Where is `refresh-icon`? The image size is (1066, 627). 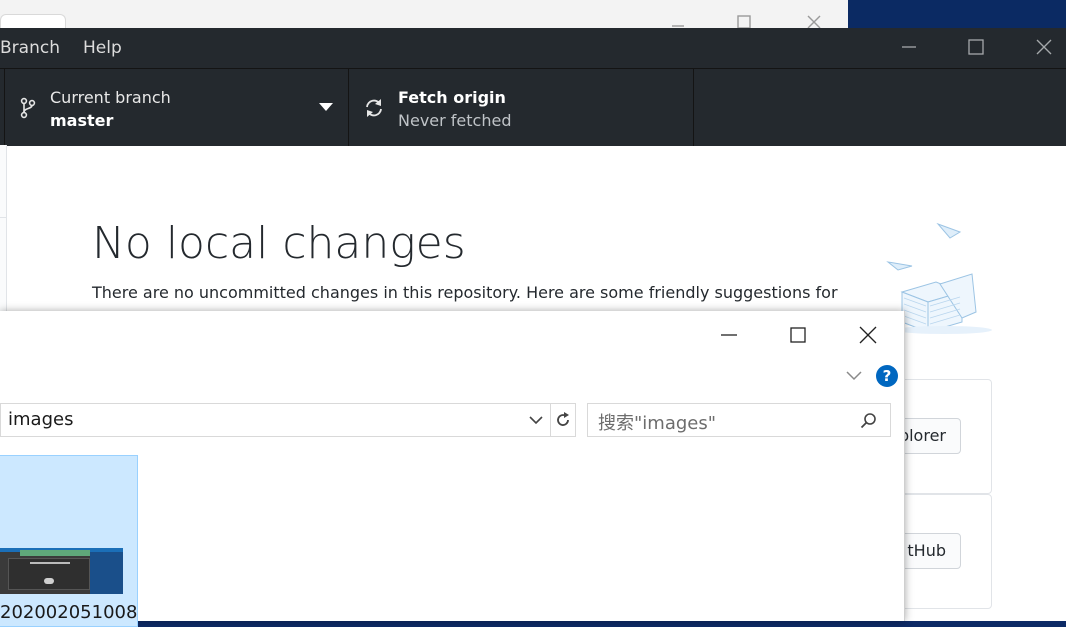 refresh-icon is located at coordinates (563, 420).